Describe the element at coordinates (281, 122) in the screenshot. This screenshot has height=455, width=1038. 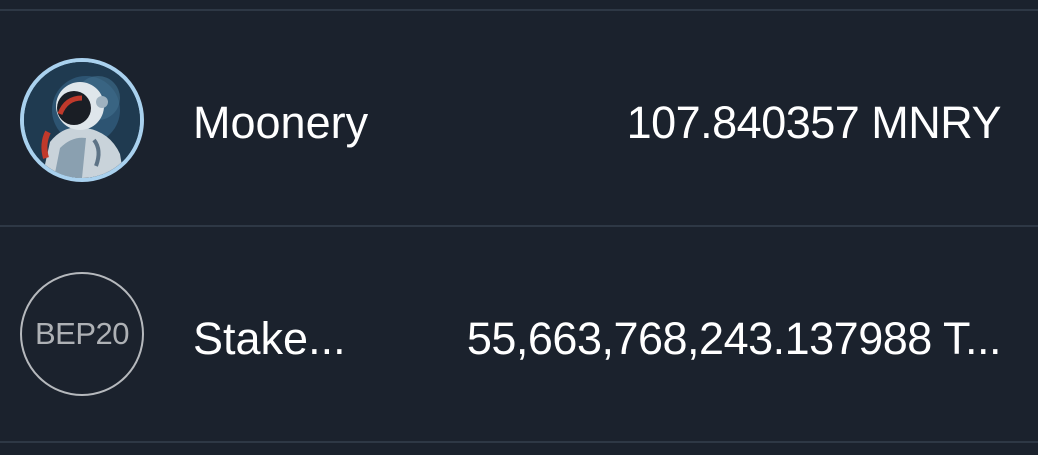
I see `token-name: Moonery` at that location.